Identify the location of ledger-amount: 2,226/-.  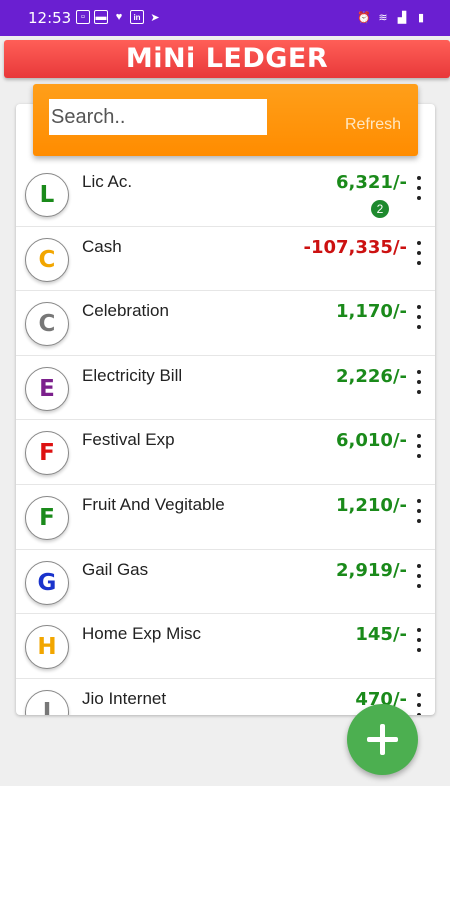
(371, 376).